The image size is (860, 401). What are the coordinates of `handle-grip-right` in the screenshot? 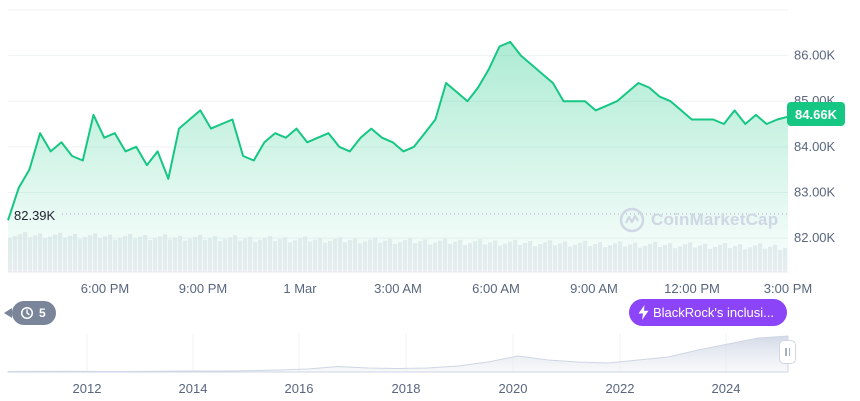 It's located at (789, 352).